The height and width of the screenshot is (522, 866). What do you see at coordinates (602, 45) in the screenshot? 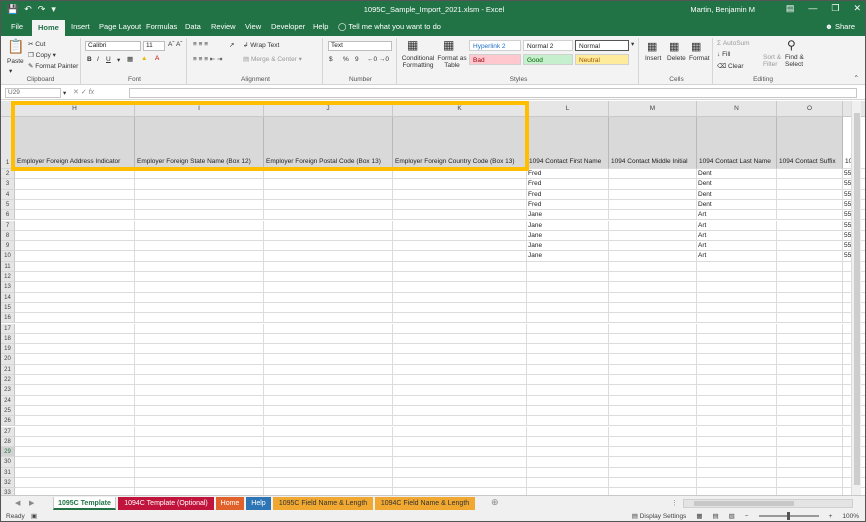
I see `cell-style-2: Normal` at bounding box center [602, 45].